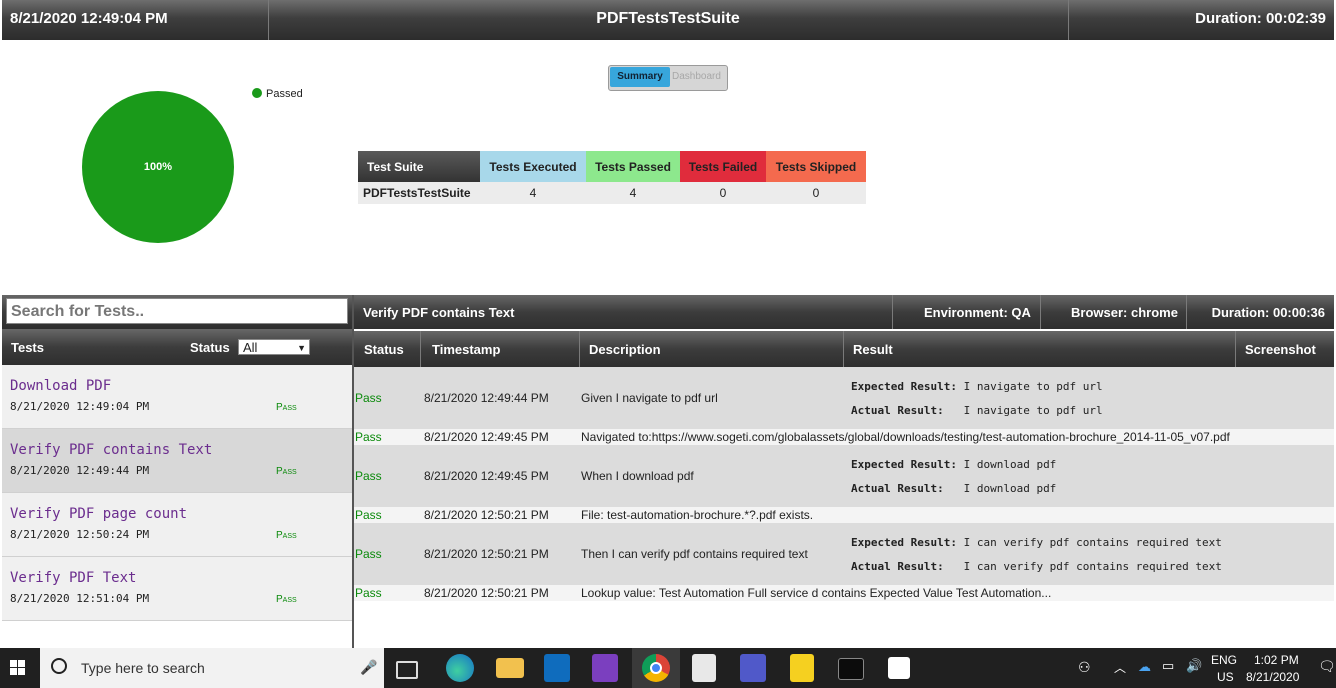  What do you see at coordinates (486, 476) in the screenshot?
I see `step-time: 8/21/2020 12:49:45 PM` at bounding box center [486, 476].